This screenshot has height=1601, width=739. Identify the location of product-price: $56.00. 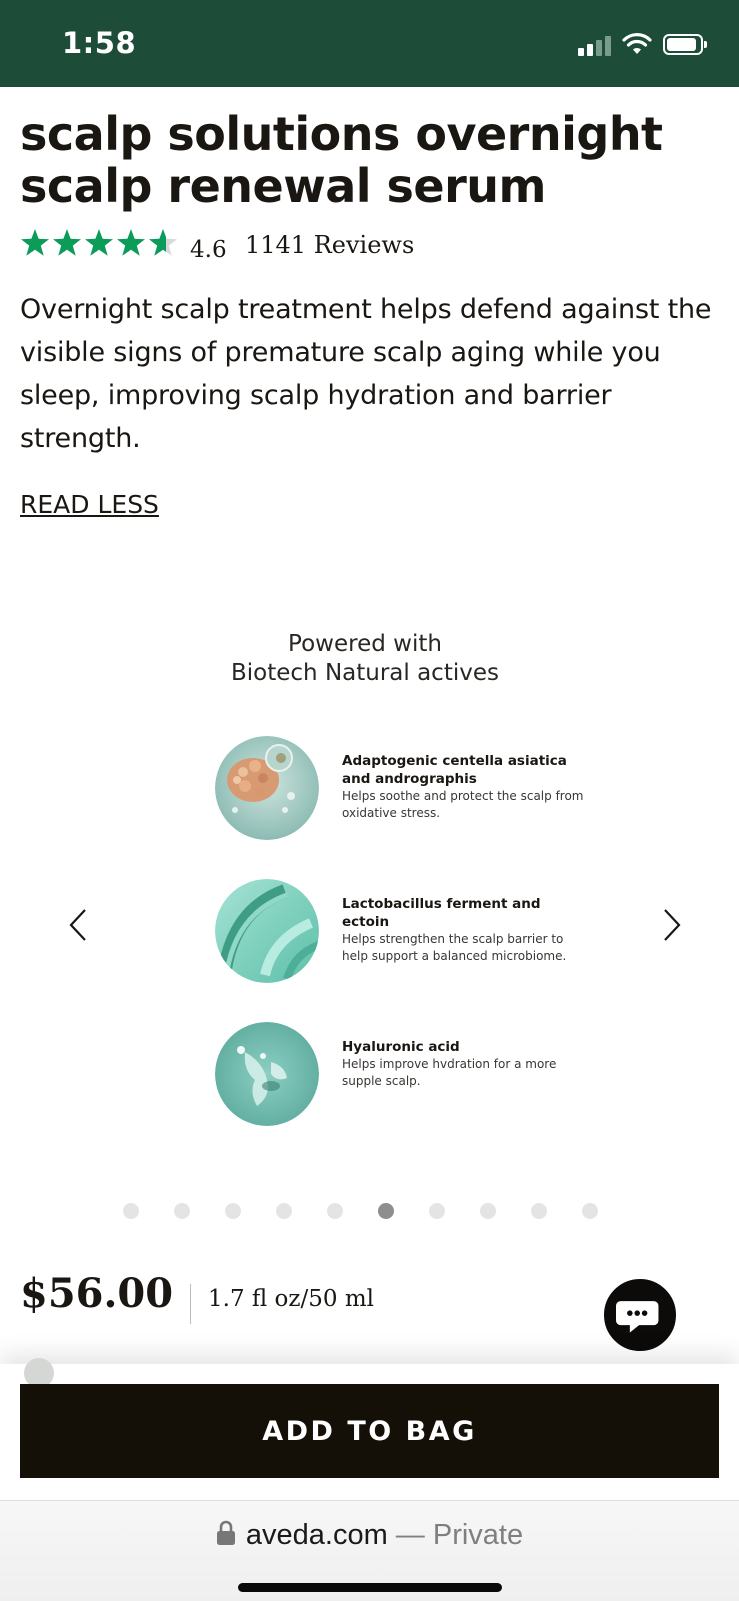
(97, 1293).